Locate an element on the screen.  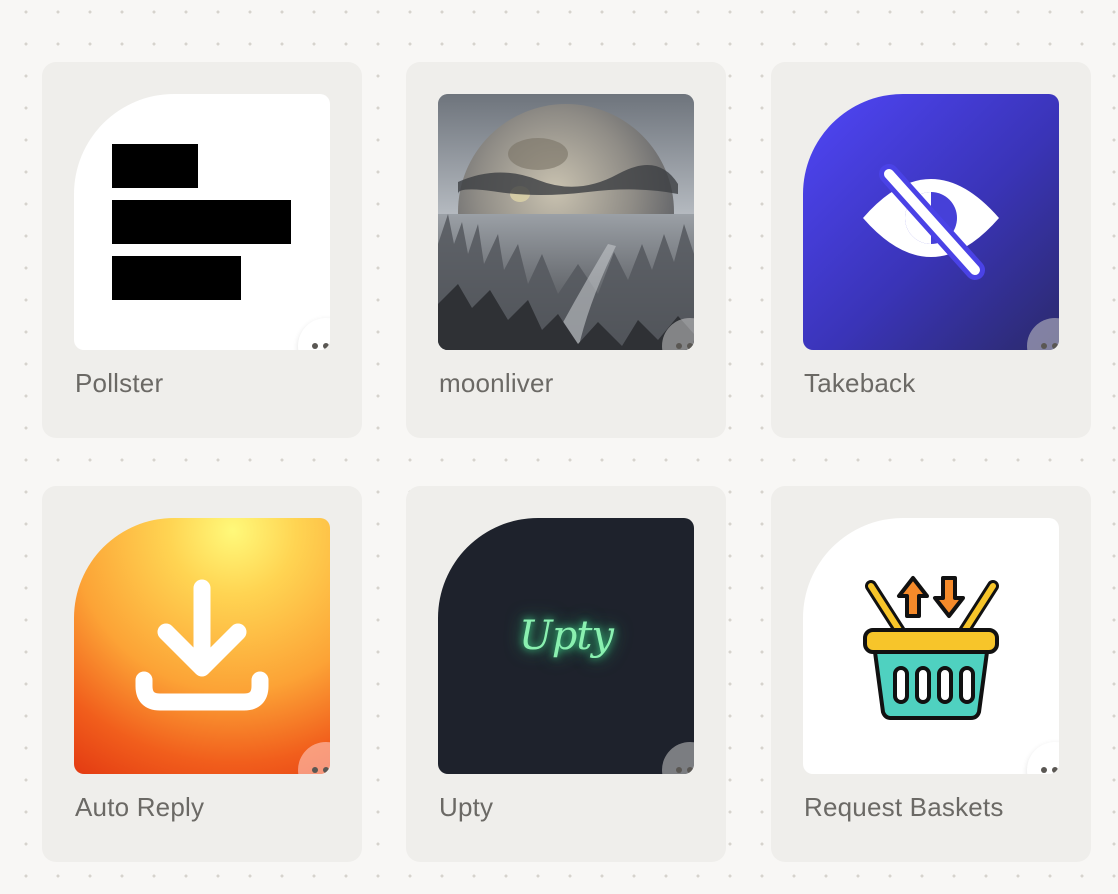
app-name: Takeback is located at coordinates (860, 383).